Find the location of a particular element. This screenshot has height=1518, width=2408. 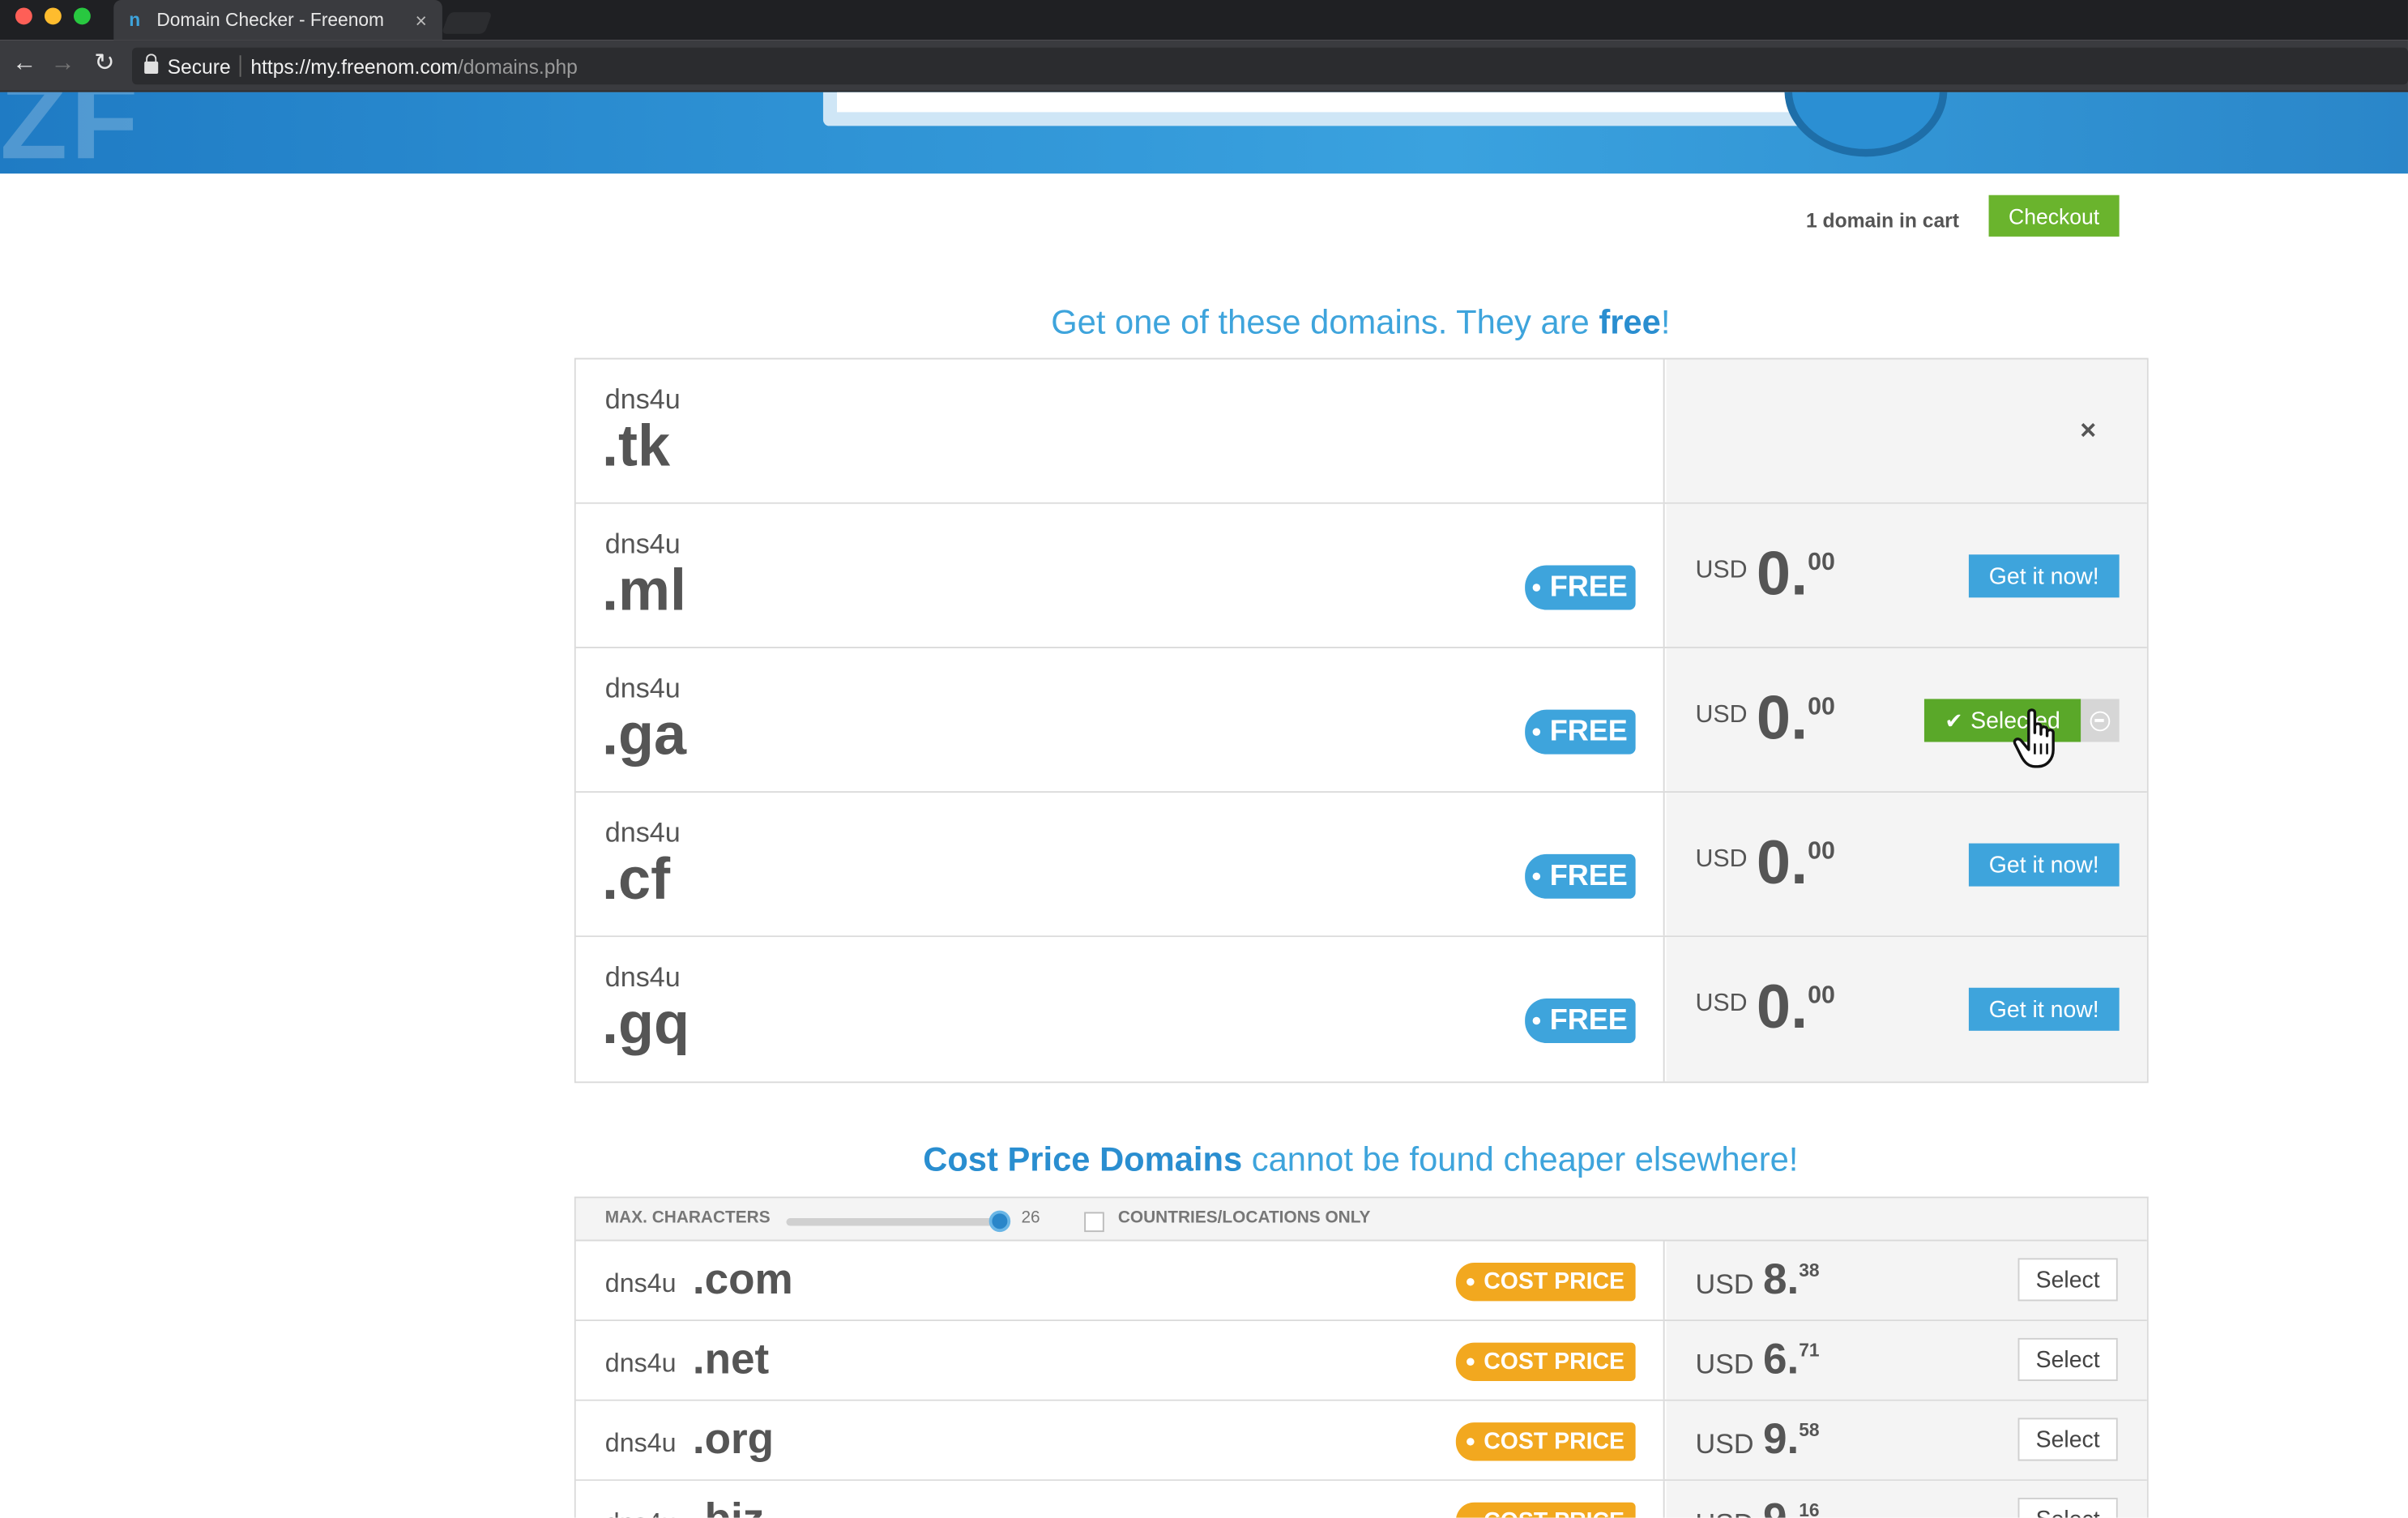

slider-handle is located at coordinates (1000, 1221).